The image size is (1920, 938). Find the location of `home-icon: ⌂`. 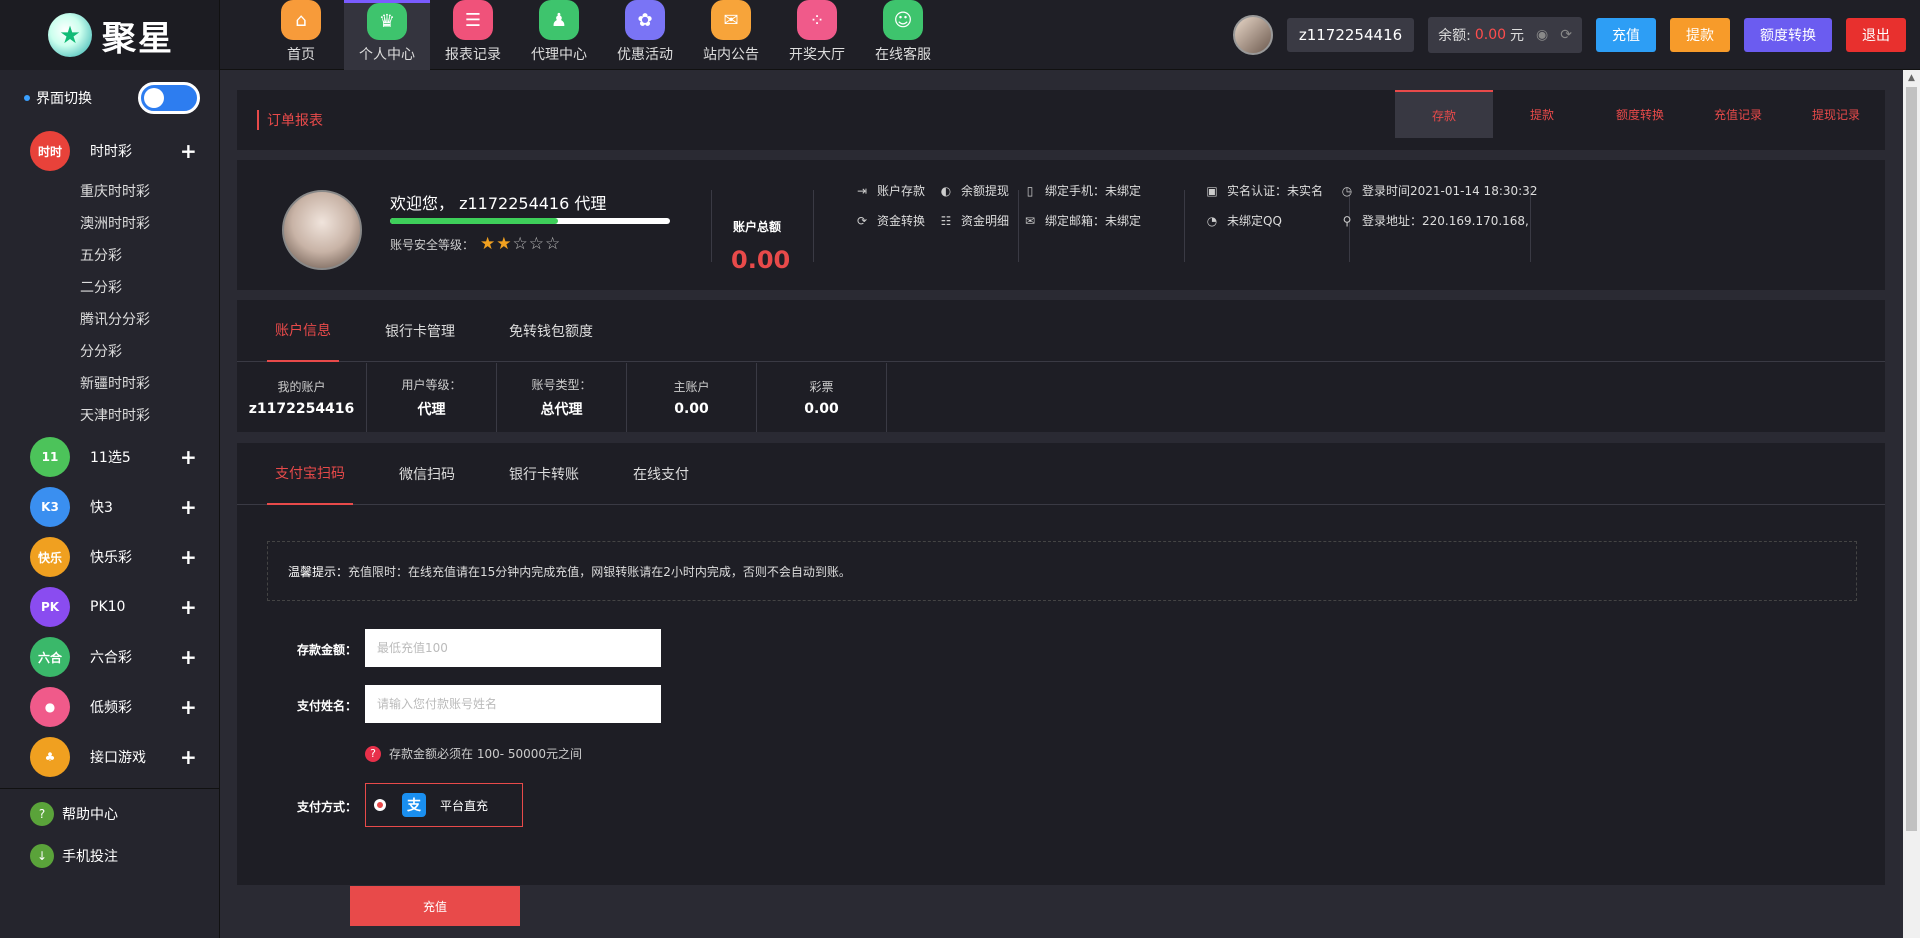

home-icon: ⌂ is located at coordinates (301, 20).